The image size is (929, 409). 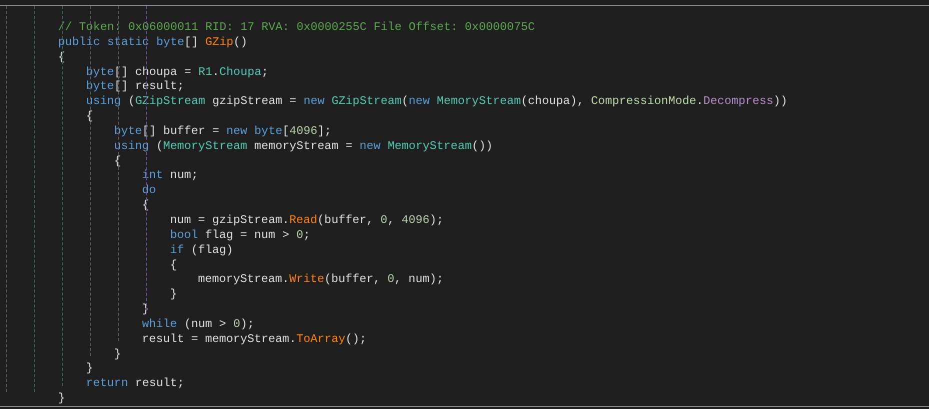 I want to click on code-line: bool flag = num > 0;, so click(x=240, y=235).